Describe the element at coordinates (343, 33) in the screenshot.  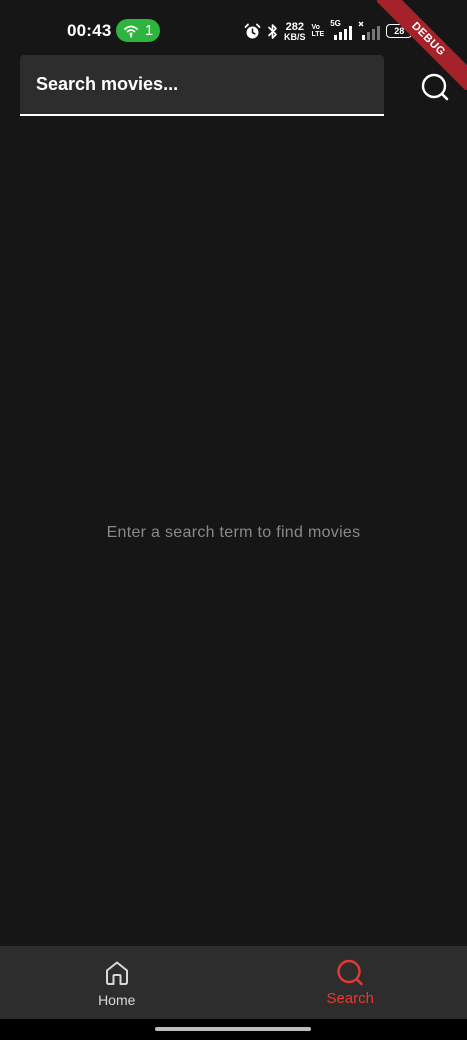
I see `signal-bars-icon` at that location.